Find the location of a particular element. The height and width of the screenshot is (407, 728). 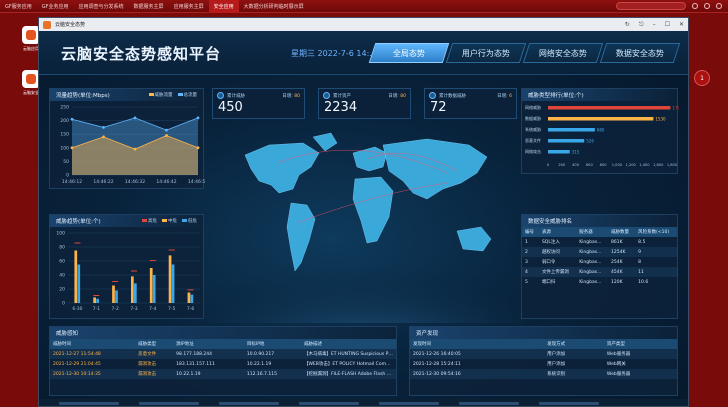

table-row: 2021-12-30 09:54:16 系统识别 Web服务器 is located at coordinates (543, 374).